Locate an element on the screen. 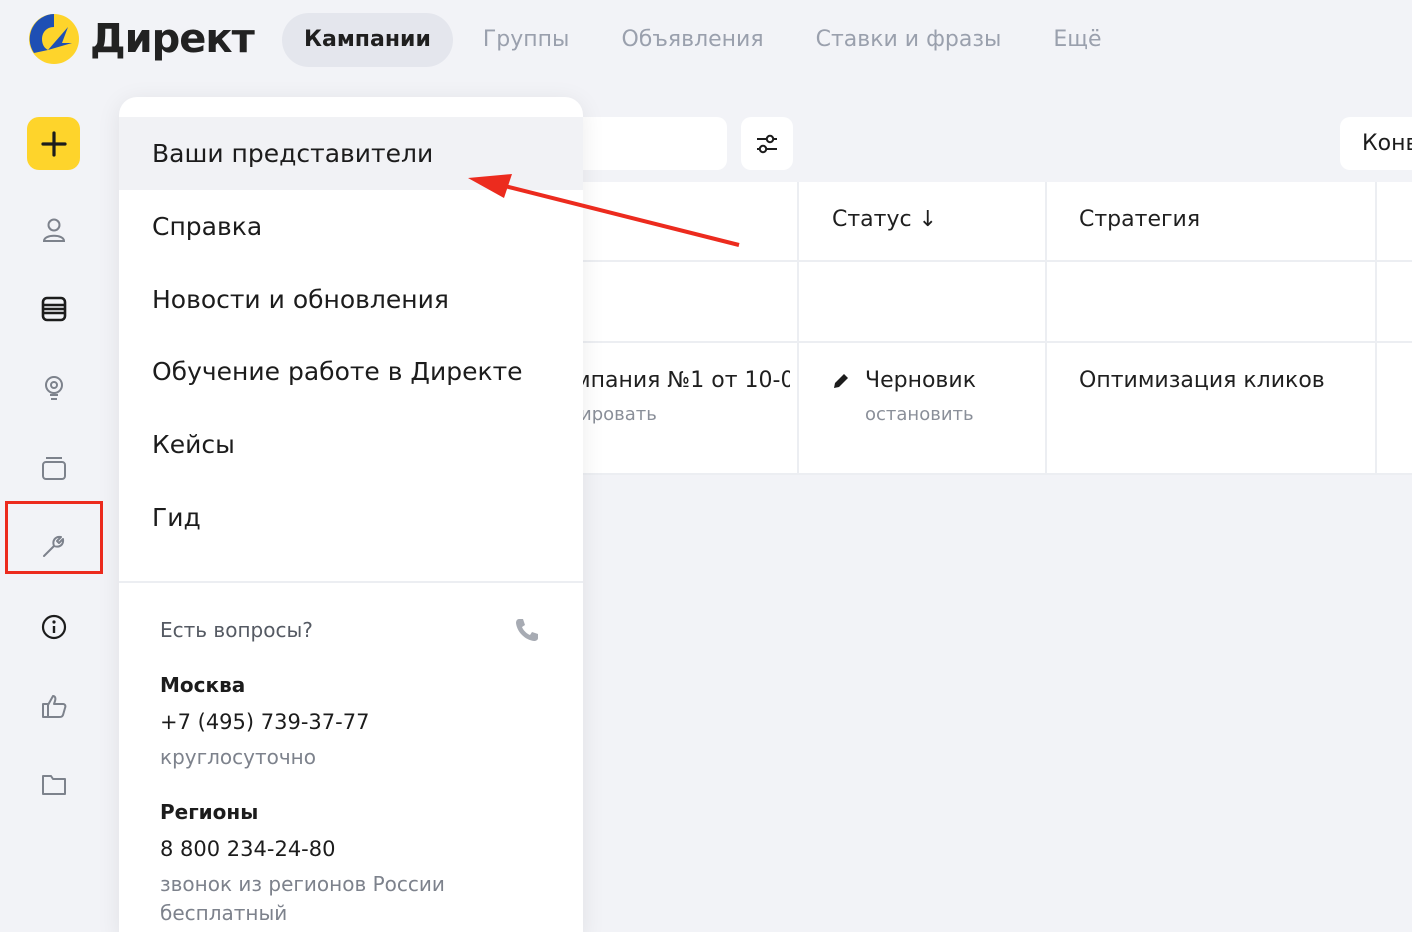 This screenshot has height=932, width=1412. list-icon is located at coordinates (54, 309).